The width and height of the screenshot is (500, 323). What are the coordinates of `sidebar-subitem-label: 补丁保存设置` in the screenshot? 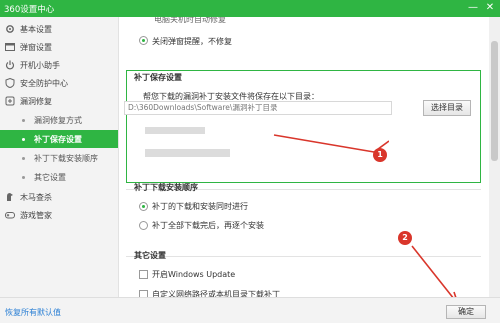 It's located at (58, 139).